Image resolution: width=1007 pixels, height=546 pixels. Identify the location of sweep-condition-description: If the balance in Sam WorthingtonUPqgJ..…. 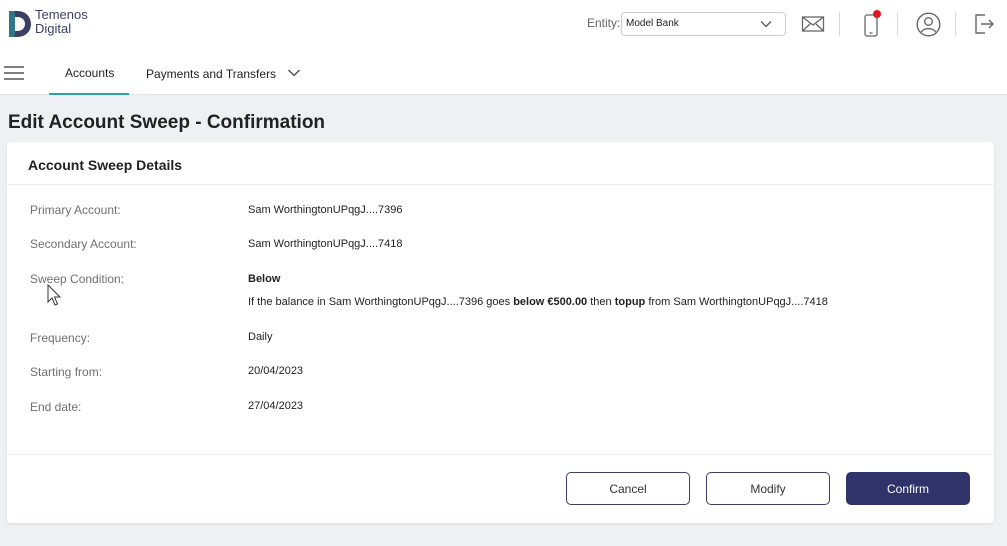
(538, 302).